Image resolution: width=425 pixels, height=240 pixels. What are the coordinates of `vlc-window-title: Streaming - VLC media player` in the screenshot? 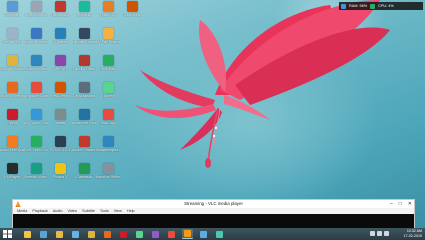 It's located at (213, 203).